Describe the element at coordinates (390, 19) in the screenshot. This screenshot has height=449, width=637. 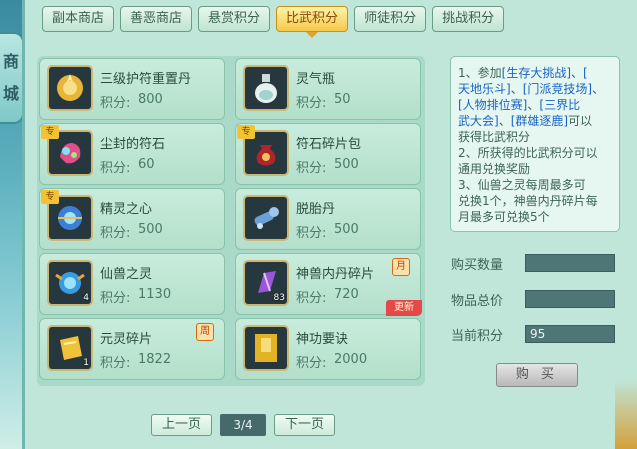
I see `tab-mentor-points: 师徒积分` at that location.